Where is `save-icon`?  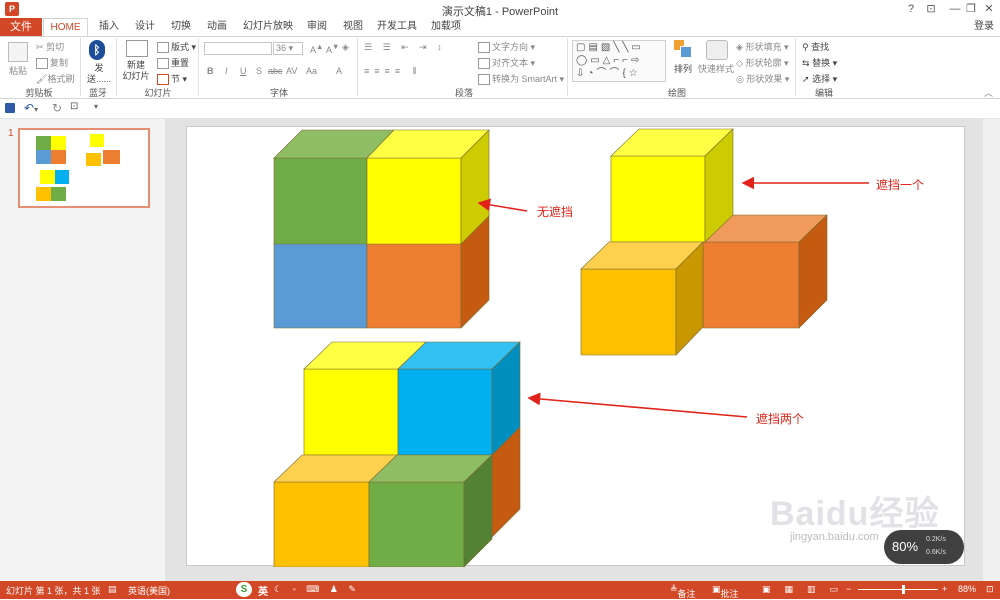
save-icon is located at coordinates (10, 108).